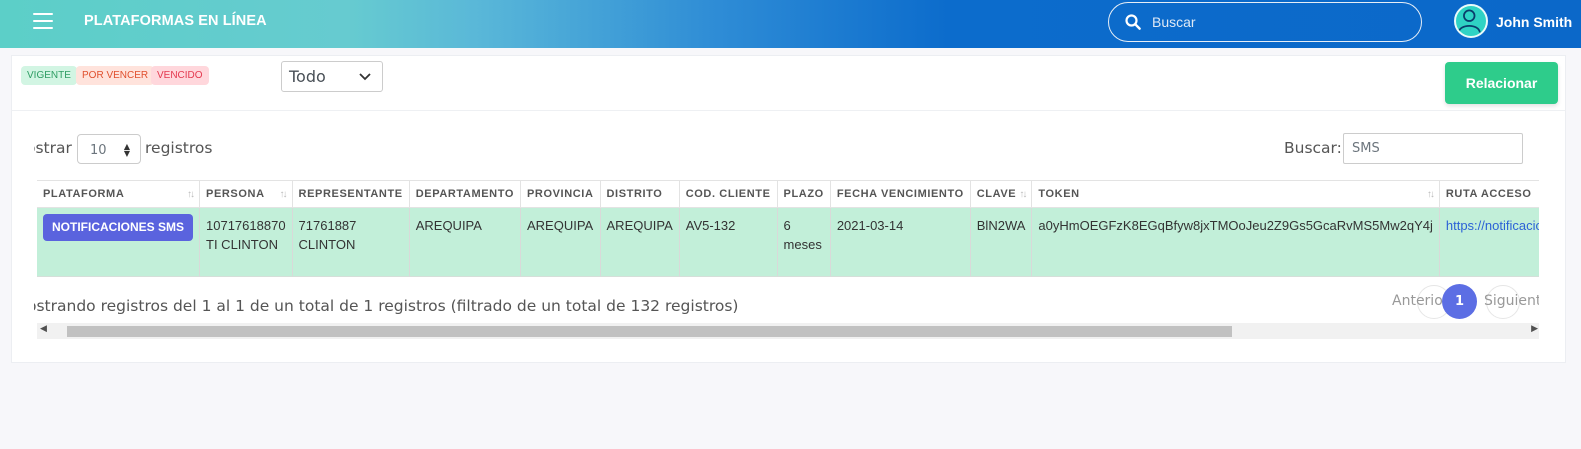 This screenshot has width=1581, height=449. What do you see at coordinates (53, 148) in the screenshot?
I see `length-label-before: ostrar` at bounding box center [53, 148].